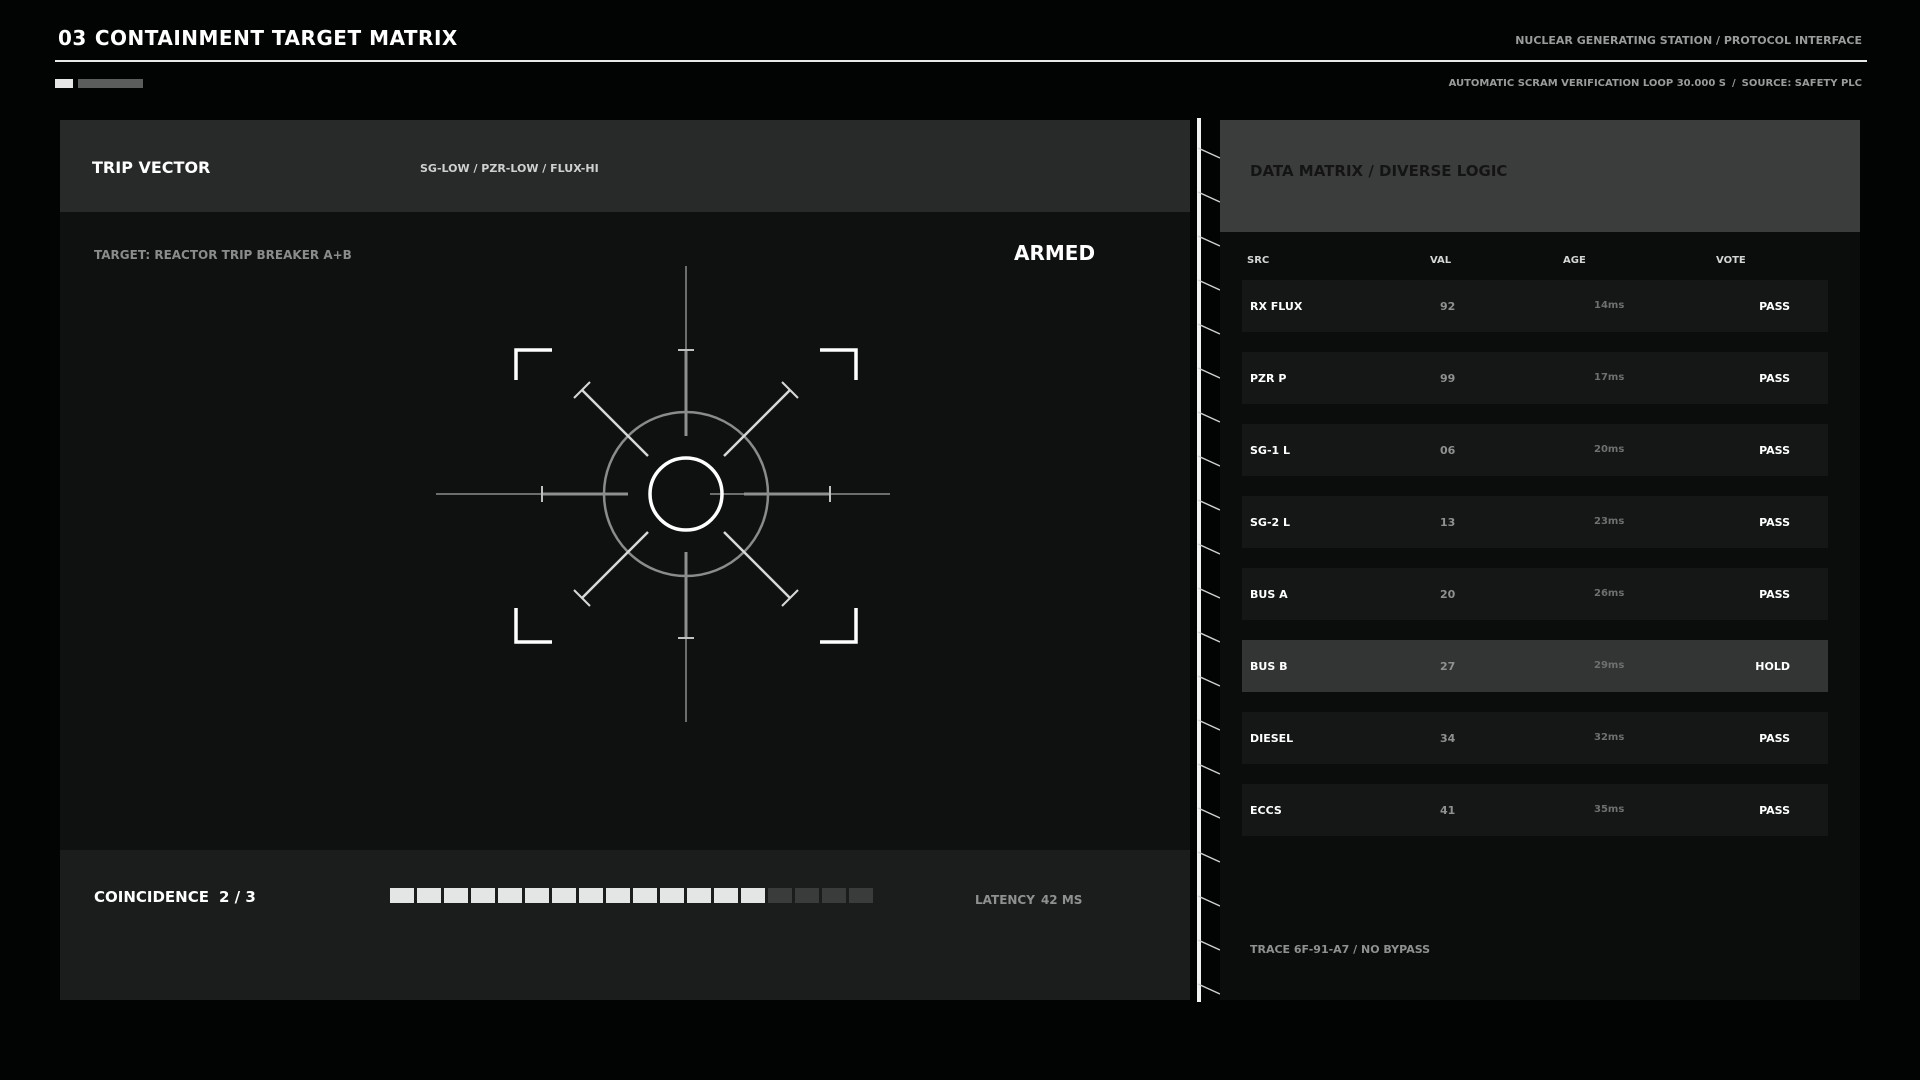  I want to click on matrix-row: DIESEL 34 32ms PASS, so click(1535, 738).